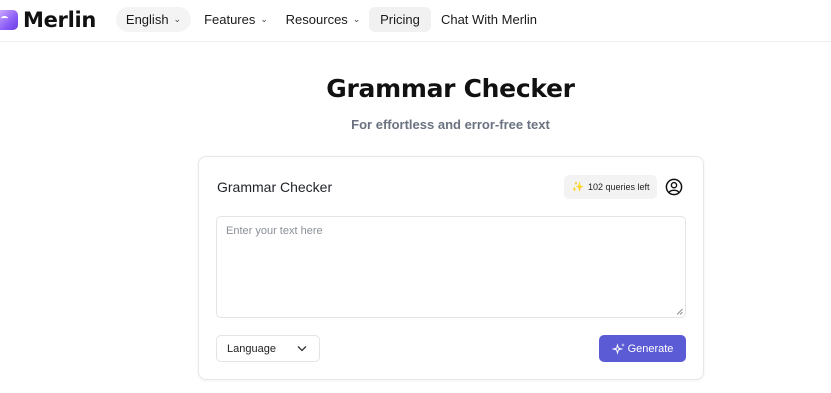 This screenshot has width=831, height=393. What do you see at coordinates (147, 19) in the screenshot?
I see `language-menu-label: English` at bounding box center [147, 19].